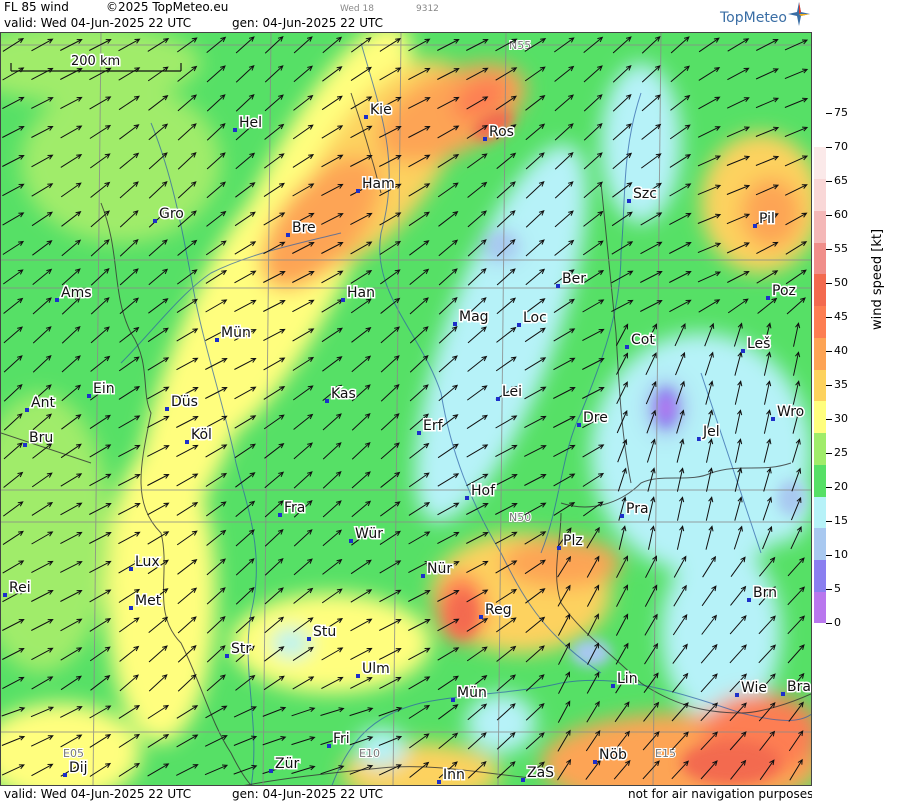 This screenshot has height=801, width=904. What do you see at coordinates (790, 412) in the screenshot?
I see `city-label: Wro` at bounding box center [790, 412].